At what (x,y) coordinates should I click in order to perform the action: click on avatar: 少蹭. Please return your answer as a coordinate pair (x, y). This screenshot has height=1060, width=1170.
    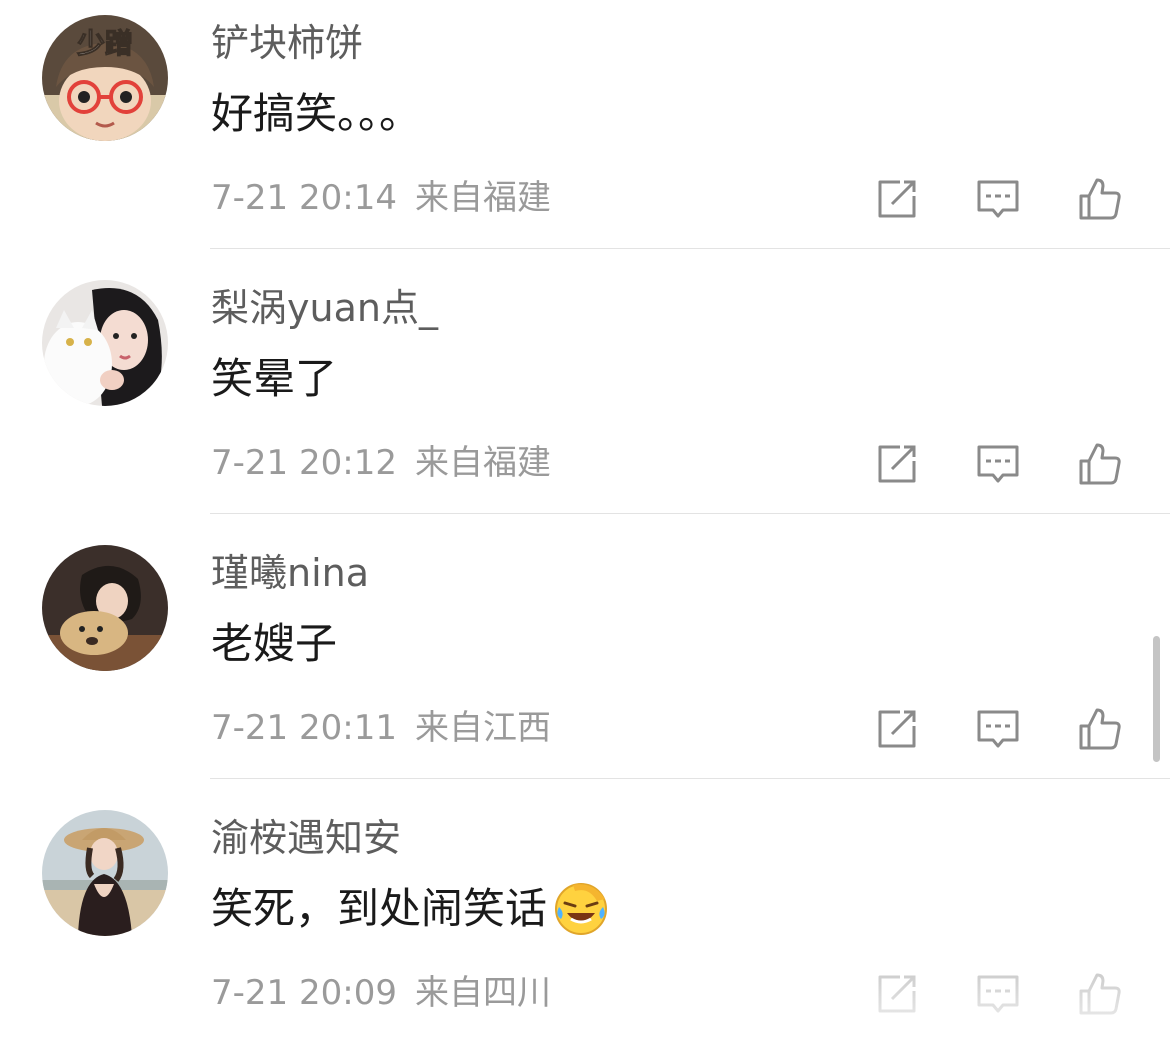
    Looking at the image, I should click on (105, 78).